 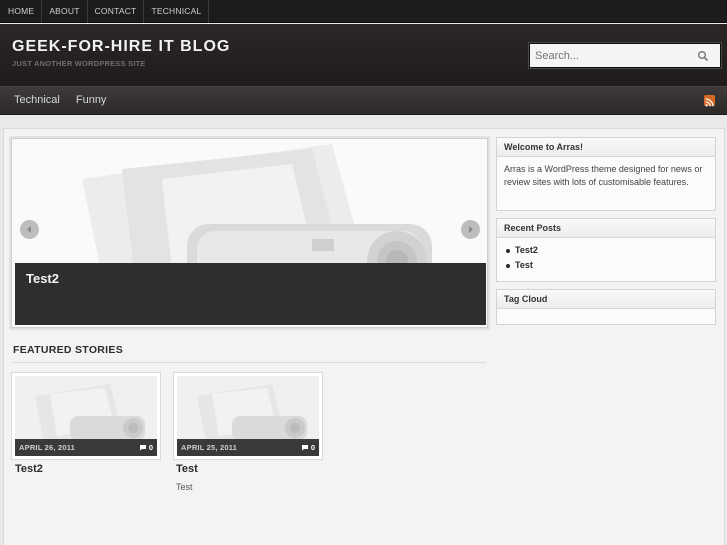 I want to click on rss-icon, so click(x=709, y=101).